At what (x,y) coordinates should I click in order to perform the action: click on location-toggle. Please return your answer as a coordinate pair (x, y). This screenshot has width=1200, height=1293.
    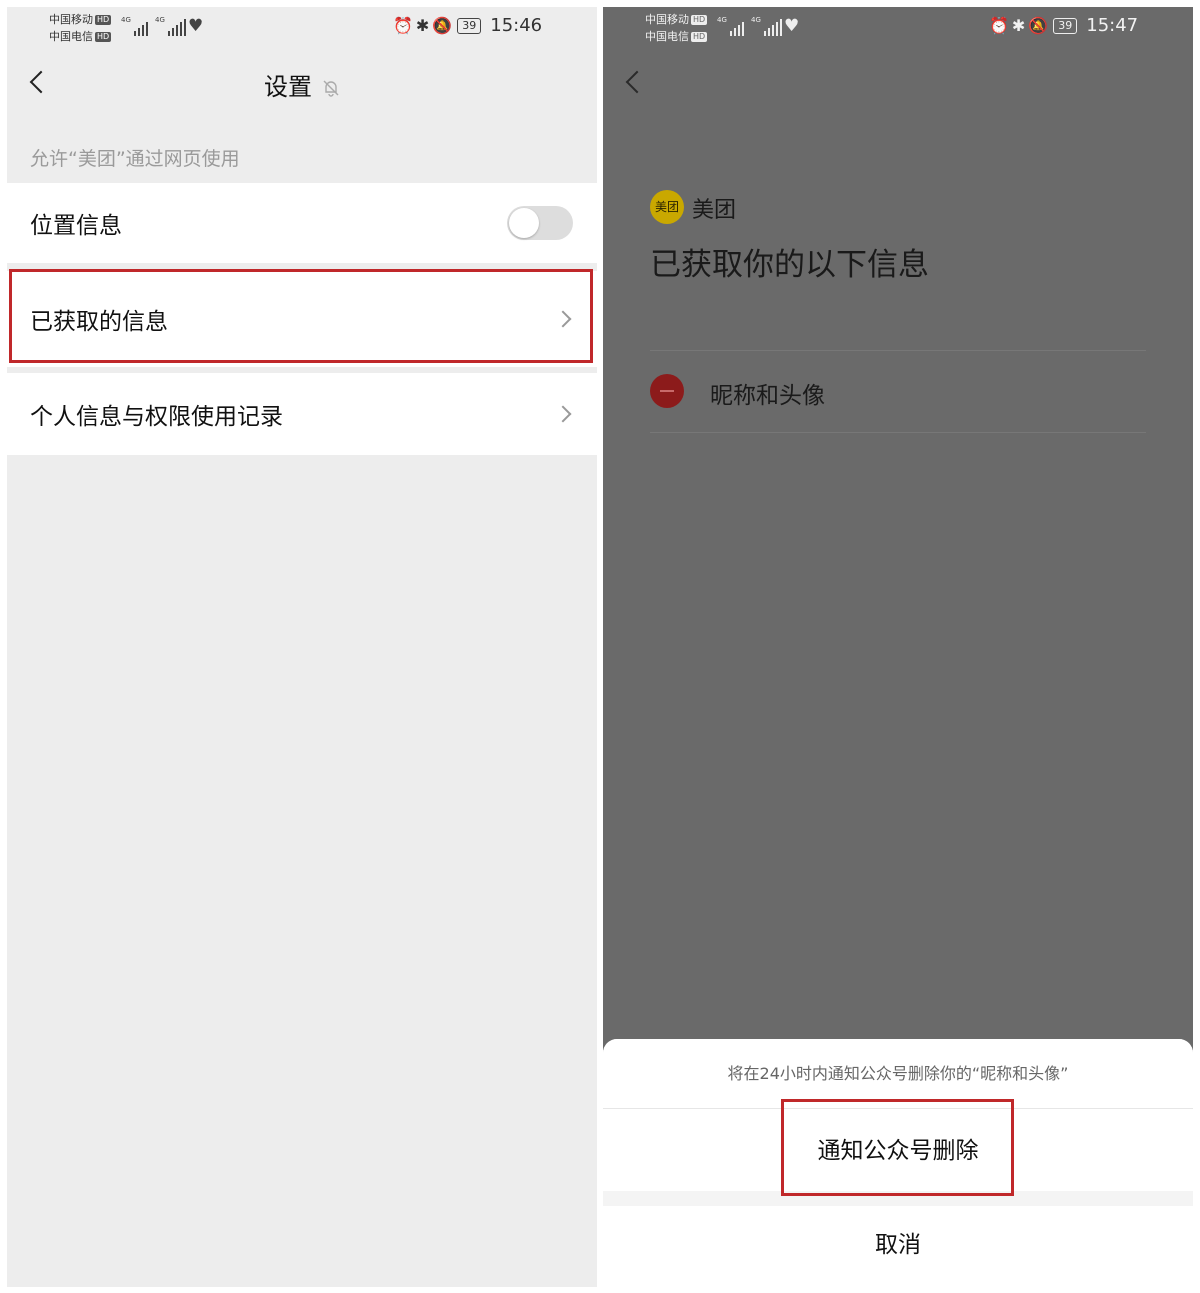
    Looking at the image, I should click on (540, 223).